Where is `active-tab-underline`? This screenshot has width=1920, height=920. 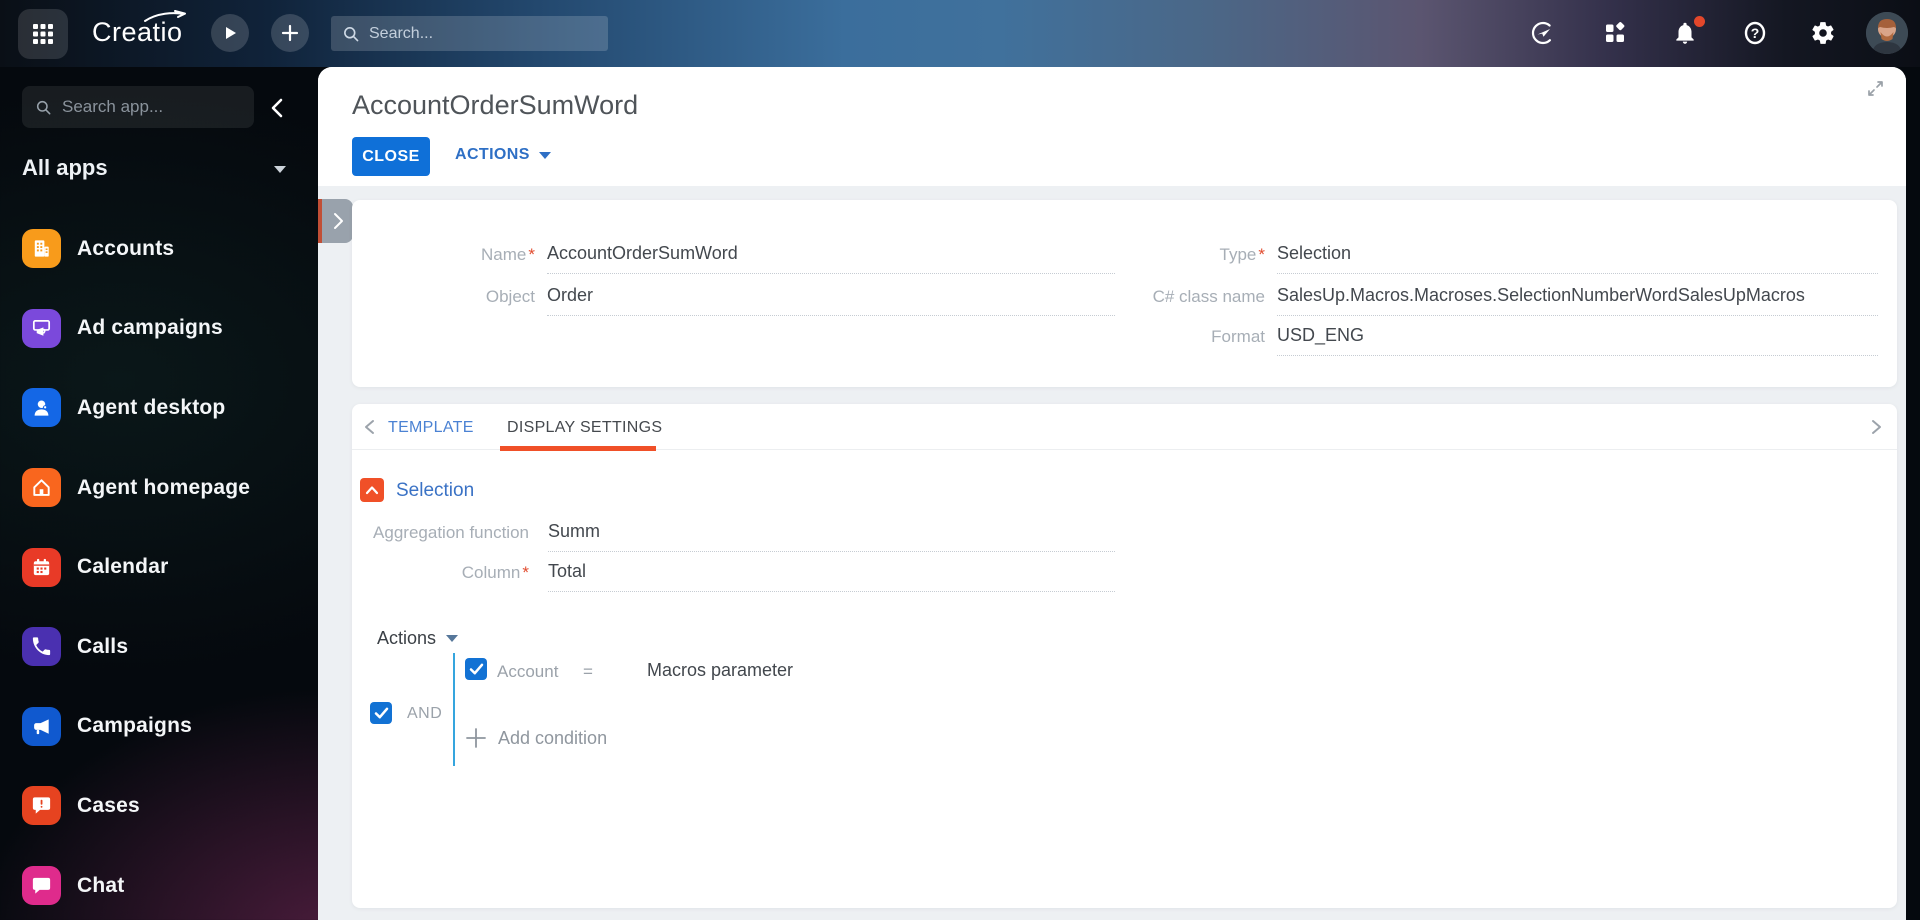 active-tab-underline is located at coordinates (578, 448).